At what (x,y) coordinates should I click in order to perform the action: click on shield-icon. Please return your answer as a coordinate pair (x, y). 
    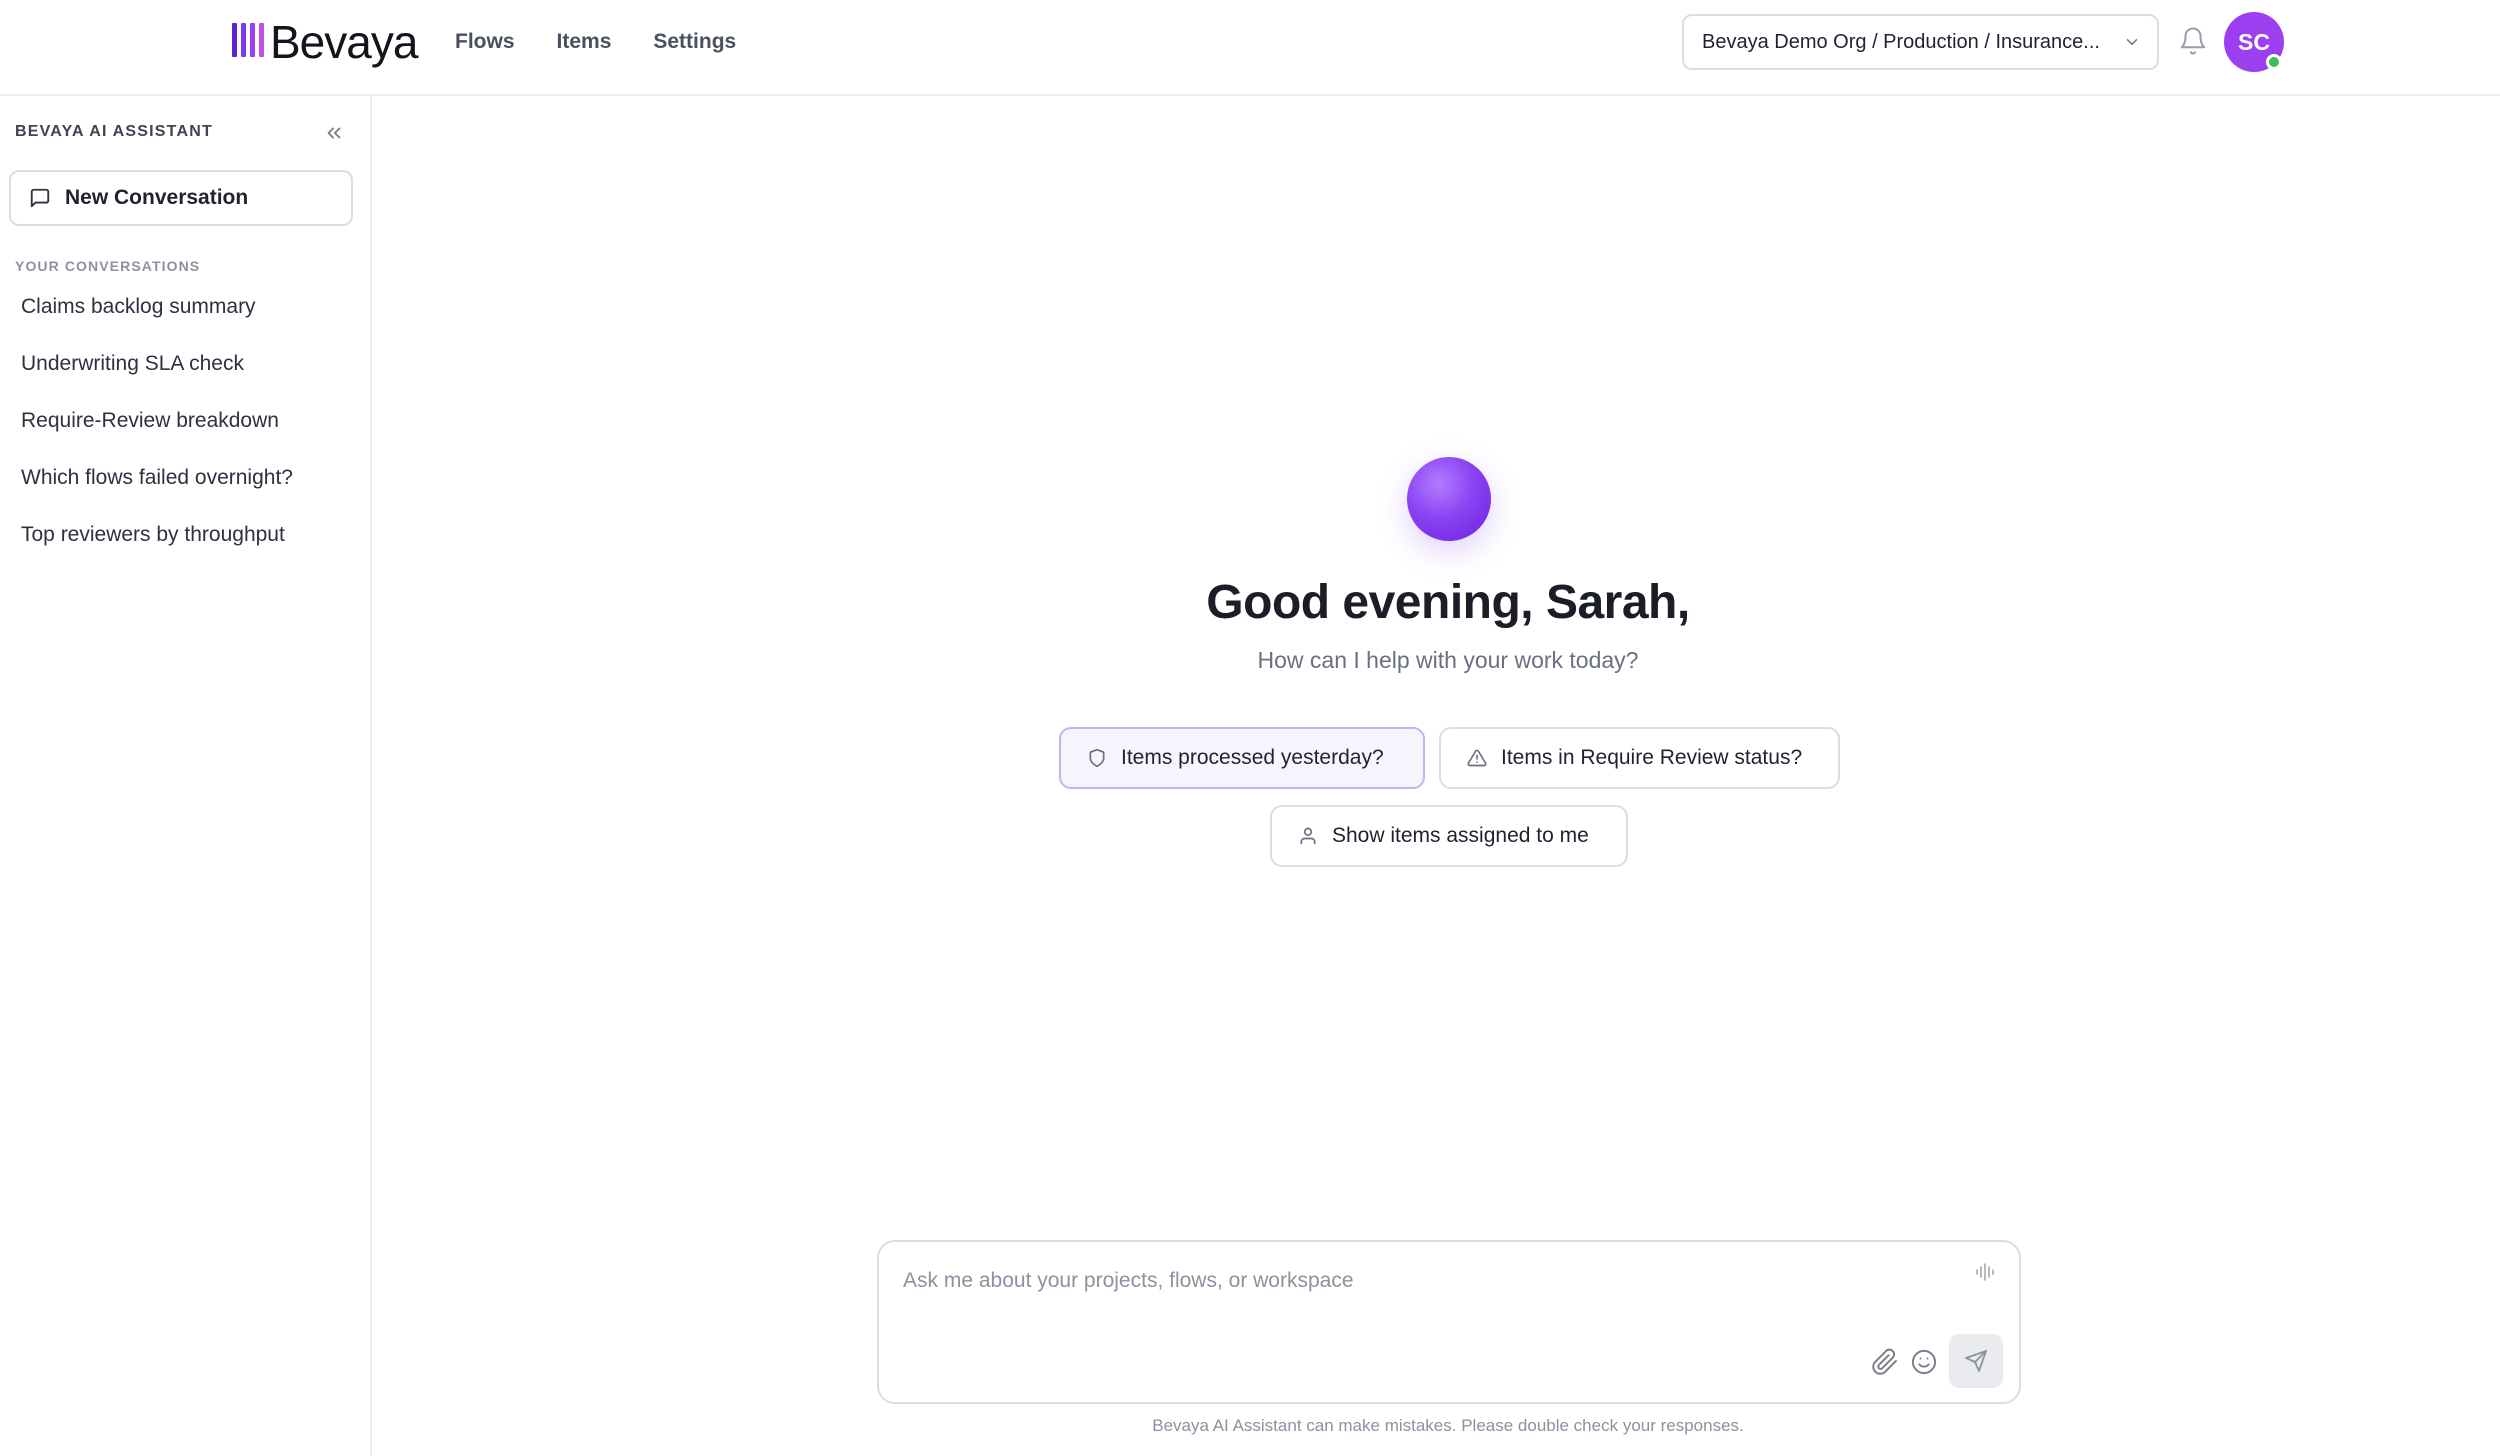
    Looking at the image, I should click on (1097, 758).